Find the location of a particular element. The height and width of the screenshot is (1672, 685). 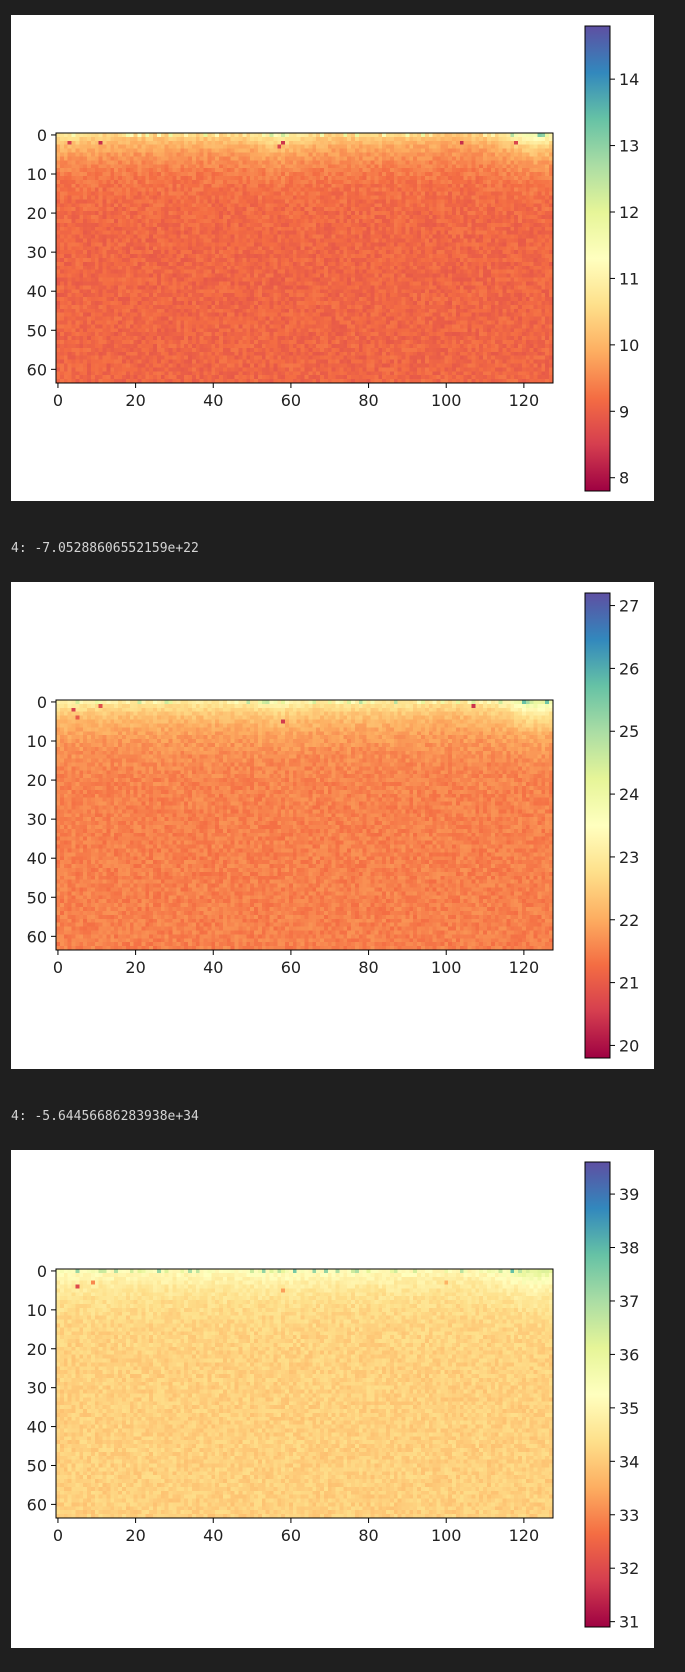

colorbar-tick-label: 24 is located at coordinates (629, 794).